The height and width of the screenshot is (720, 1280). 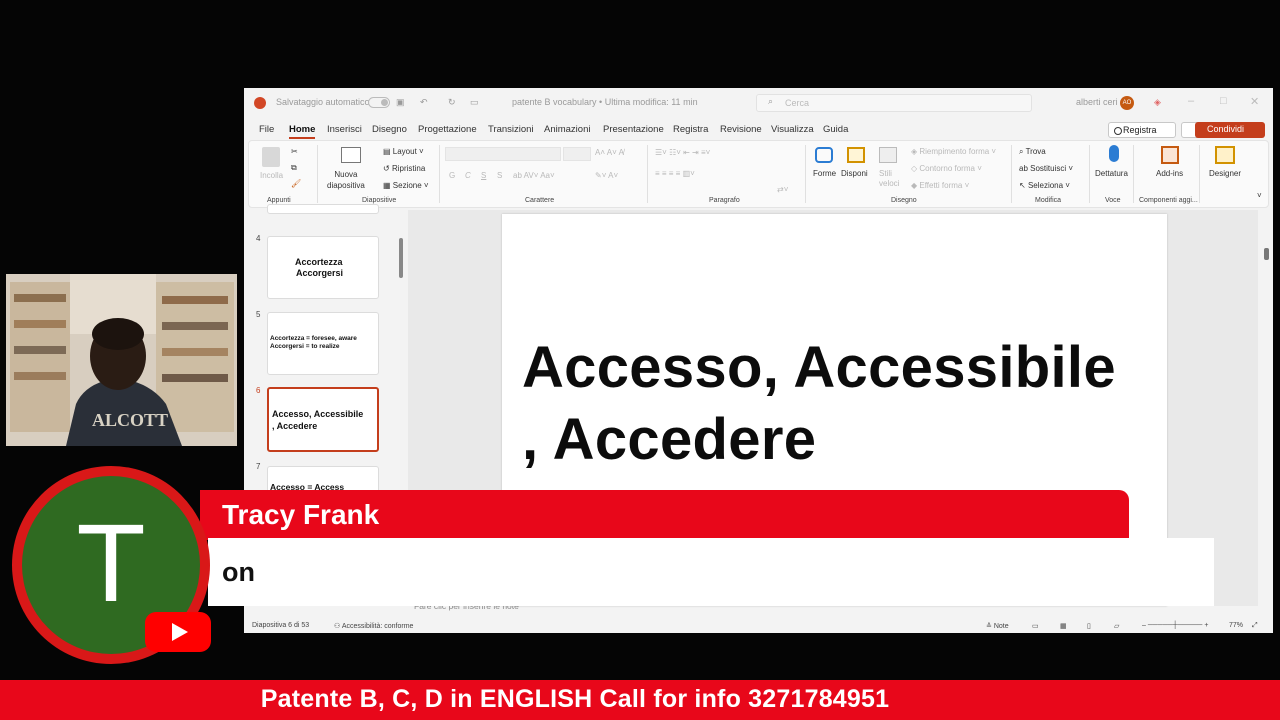 I want to click on powerpoint-logo-icon, so click(x=260, y=103).